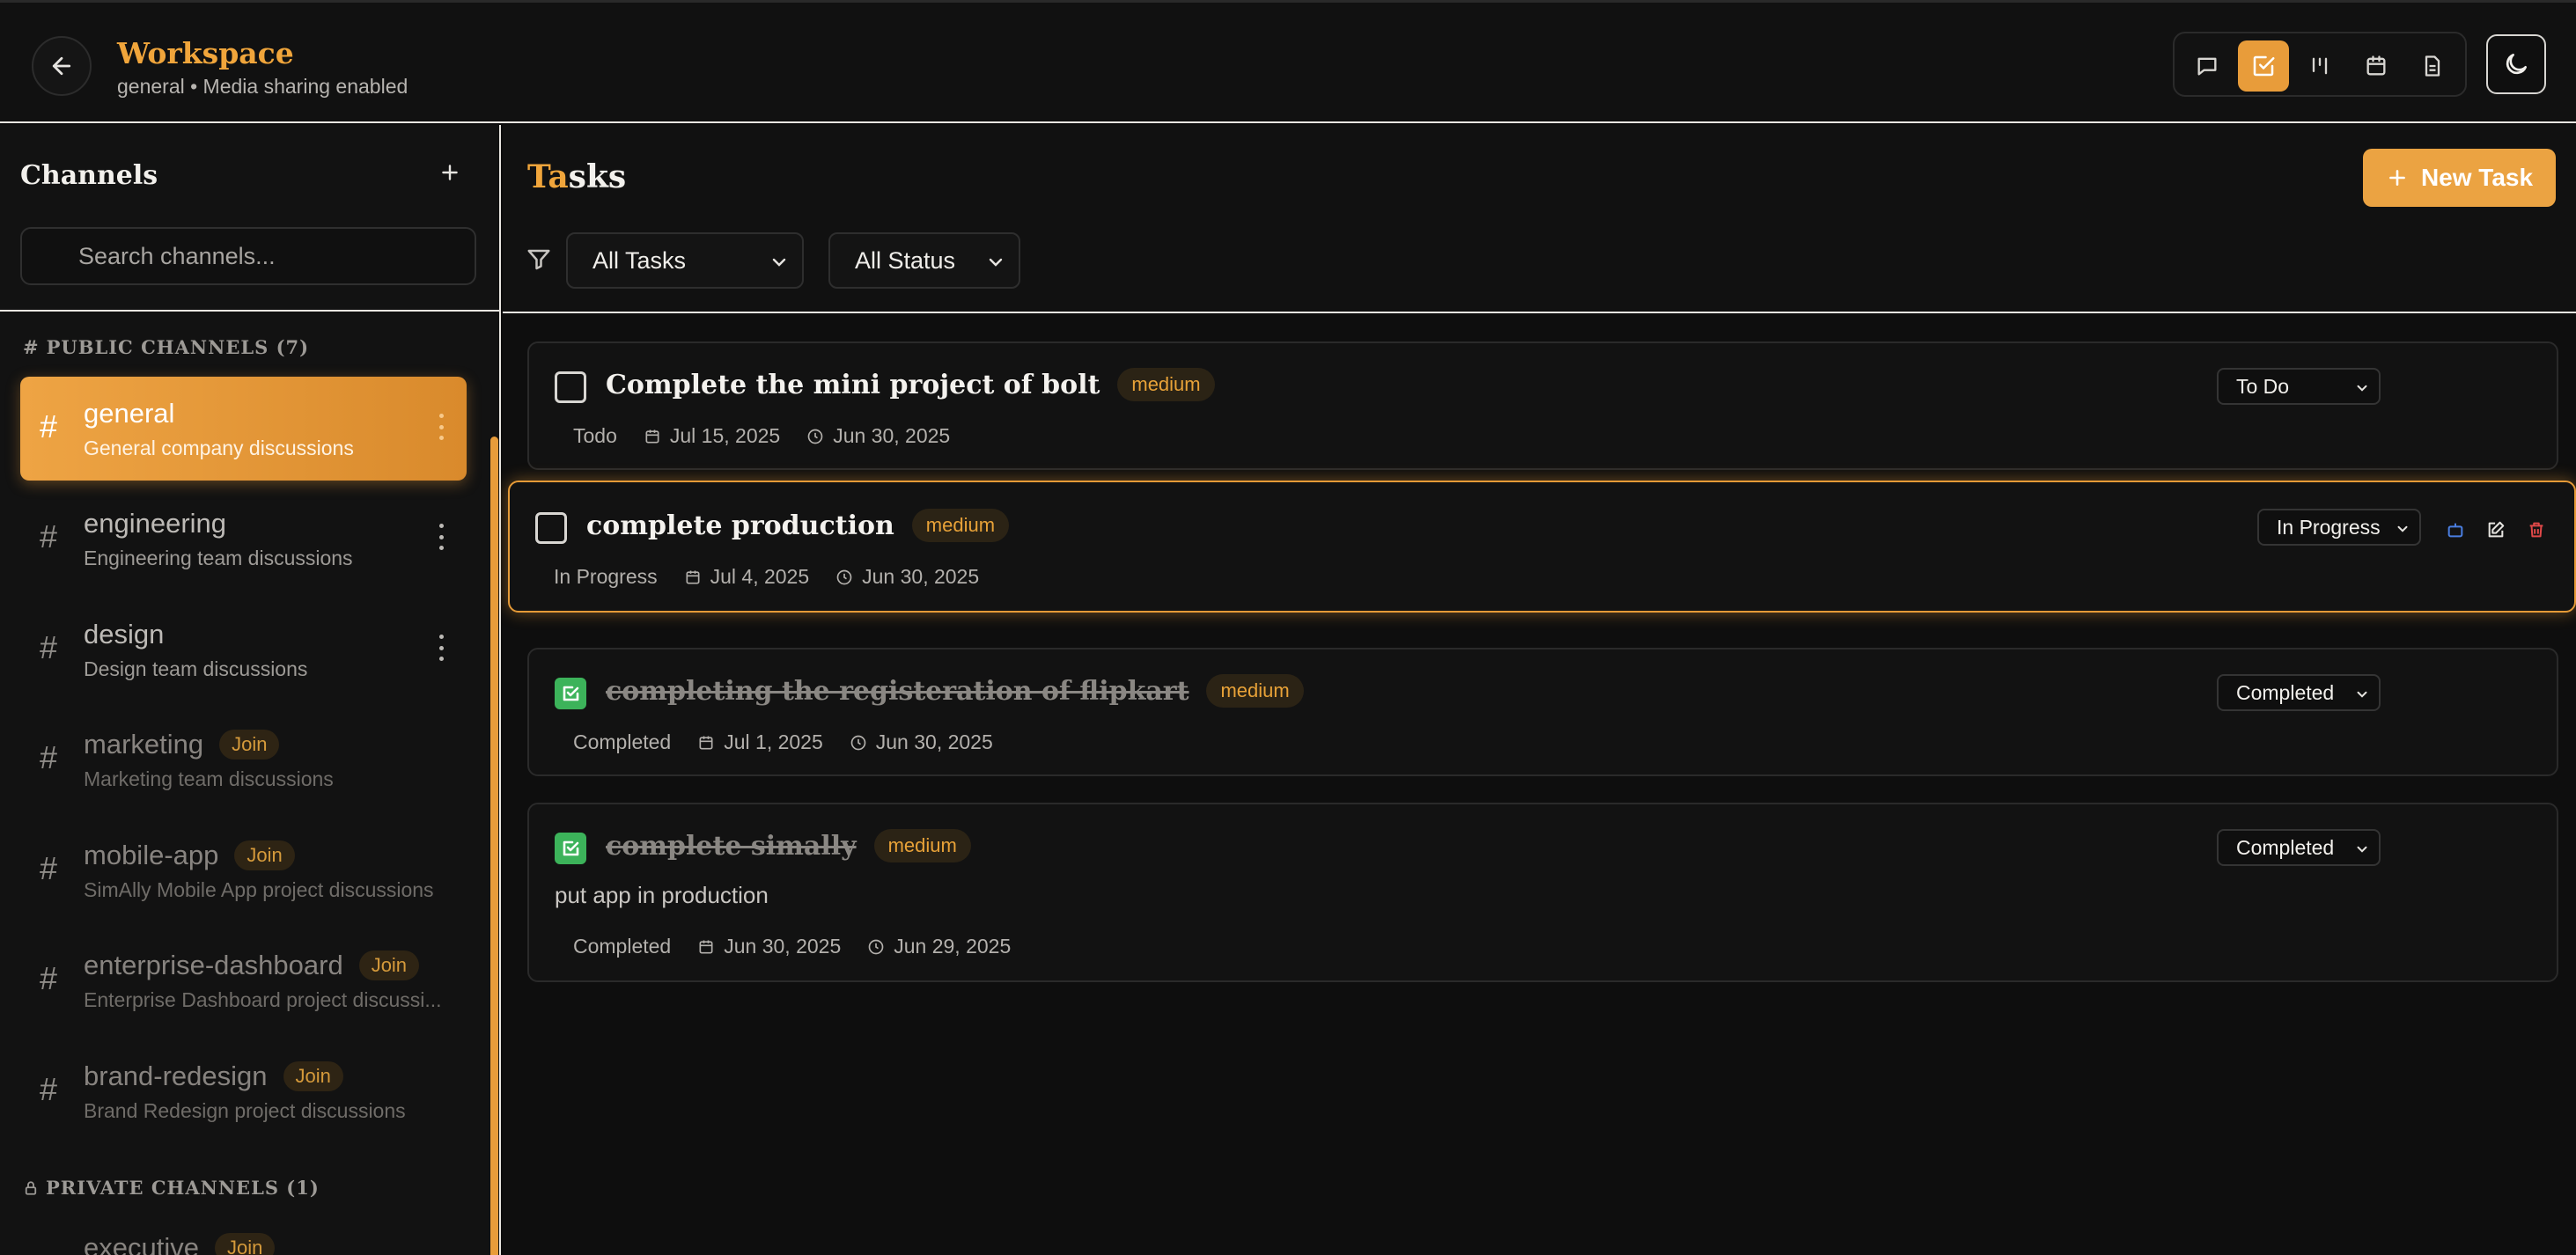 This screenshot has height=1255, width=2576. What do you see at coordinates (548, 176) in the screenshot?
I see `page-title-accent: Ta` at bounding box center [548, 176].